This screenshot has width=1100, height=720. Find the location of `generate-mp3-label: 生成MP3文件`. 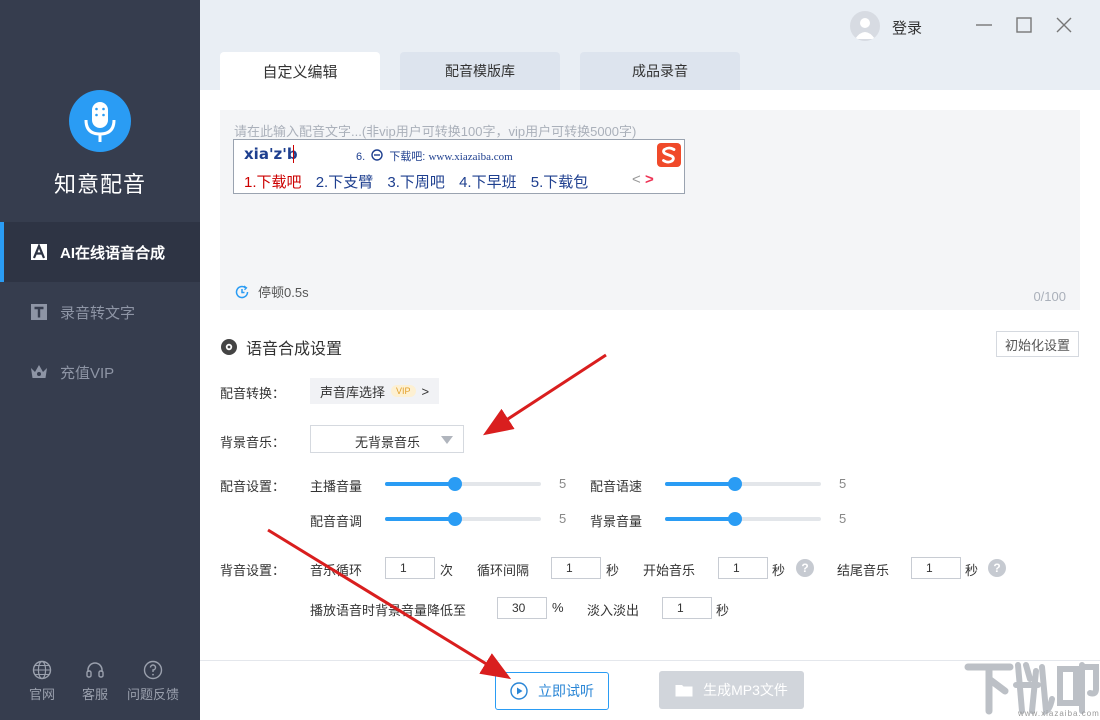

generate-mp3-label: 生成MP3文件 is located at coordinates (745, 690).